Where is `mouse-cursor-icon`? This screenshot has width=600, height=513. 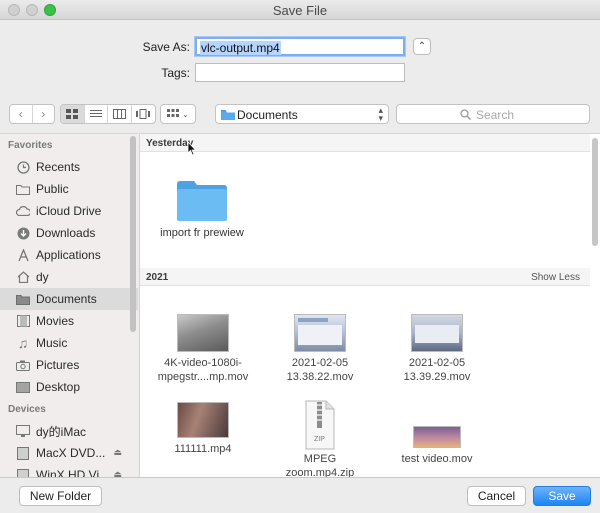
mouse-cursor-icon is located at coordinates (192, 148).